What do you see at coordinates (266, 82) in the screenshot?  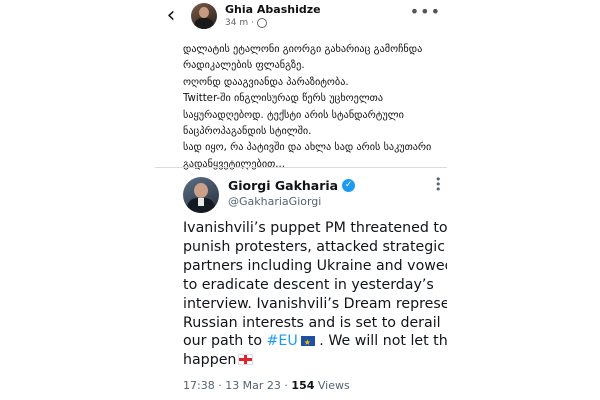 I see `post-line: ოღონდ დააგვიანდა პარაზიტობა.` at bounding box center [266, 82].